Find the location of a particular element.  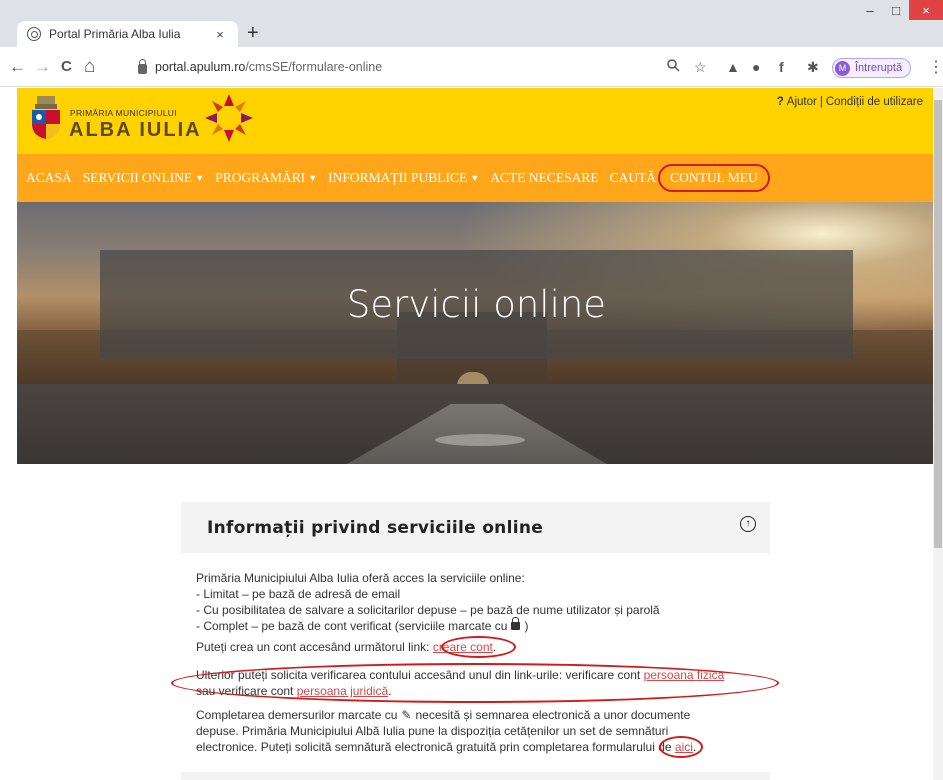

tab-close-icon: × is located at coordinates (220, 34).